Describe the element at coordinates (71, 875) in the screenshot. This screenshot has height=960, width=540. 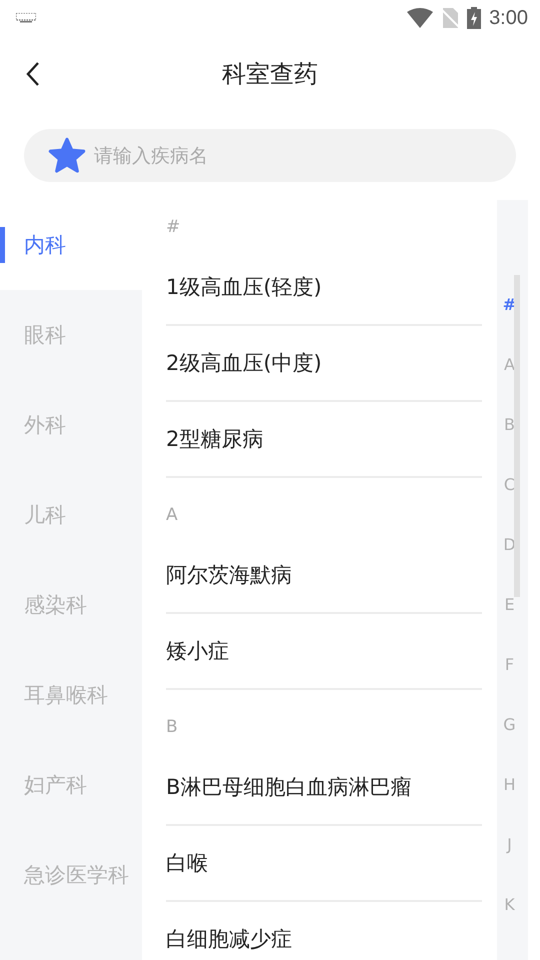
I see `department-tab: 急诊医学科` at that location.